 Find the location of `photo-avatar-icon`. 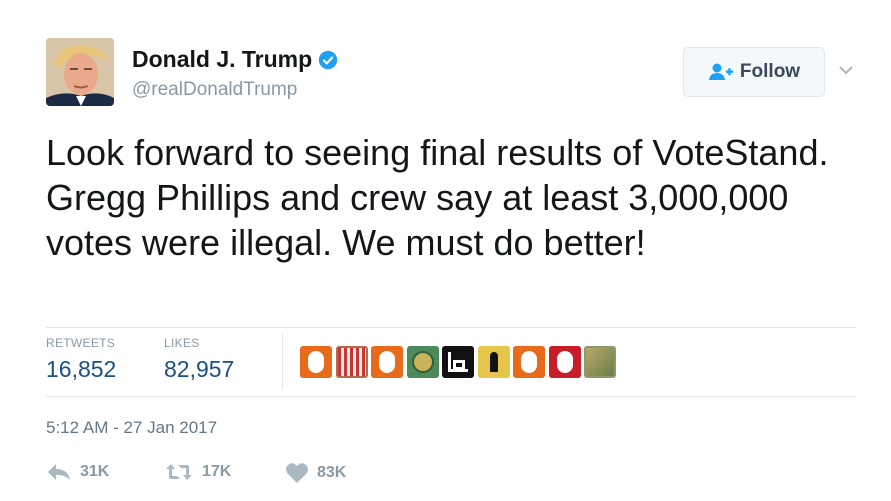

photo-avatar-icon is located at coordinates (600, 362).